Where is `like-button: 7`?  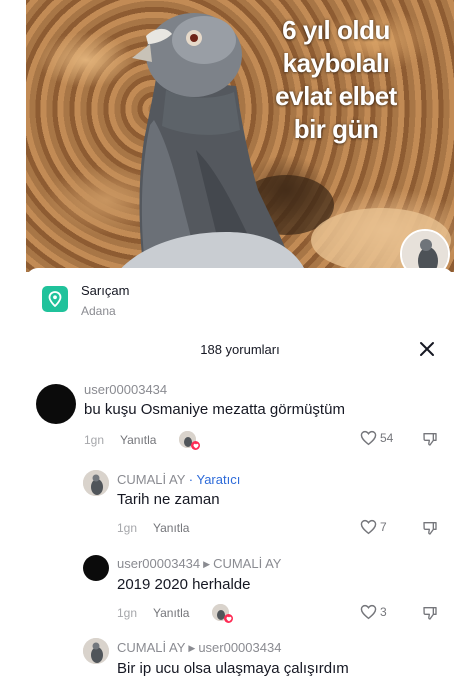 like-button: 7 is located at coordinates (373, 527).